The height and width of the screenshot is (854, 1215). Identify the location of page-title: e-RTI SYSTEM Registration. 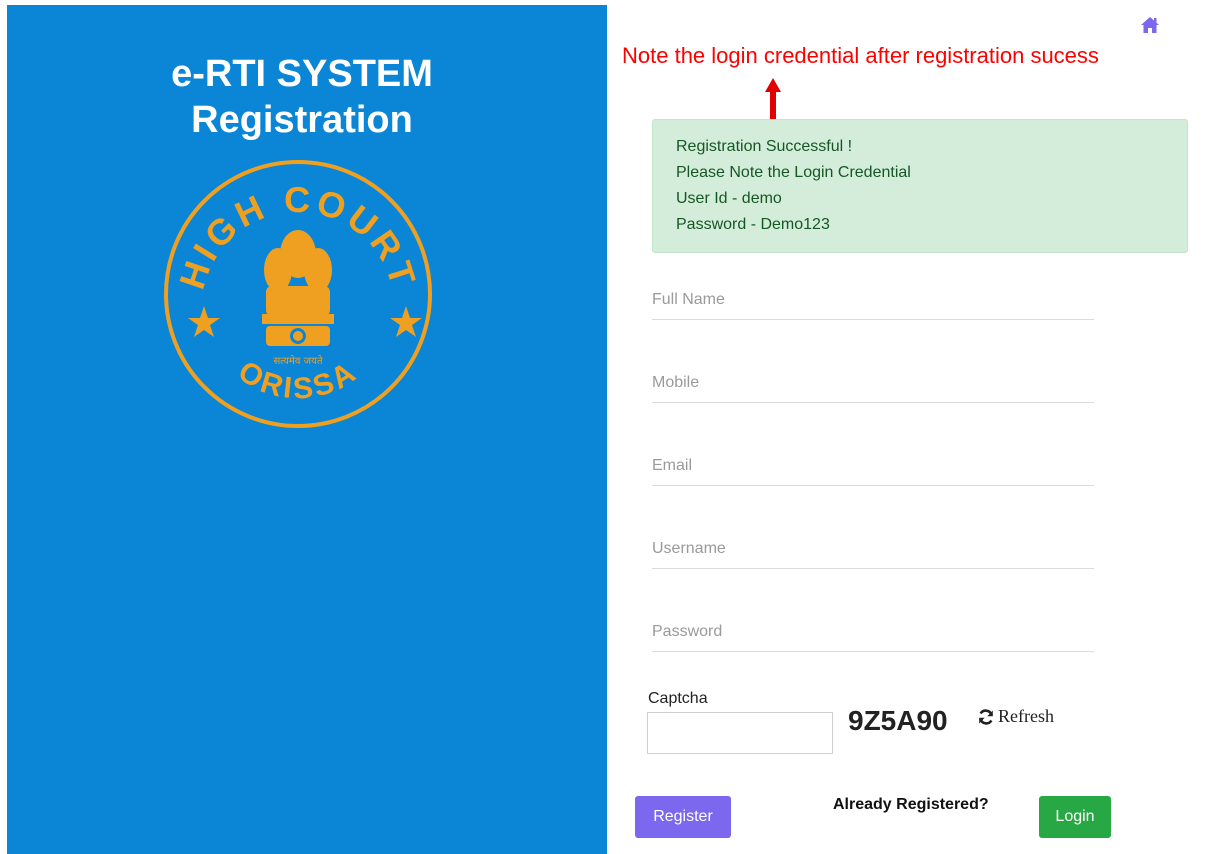
(302, 97).